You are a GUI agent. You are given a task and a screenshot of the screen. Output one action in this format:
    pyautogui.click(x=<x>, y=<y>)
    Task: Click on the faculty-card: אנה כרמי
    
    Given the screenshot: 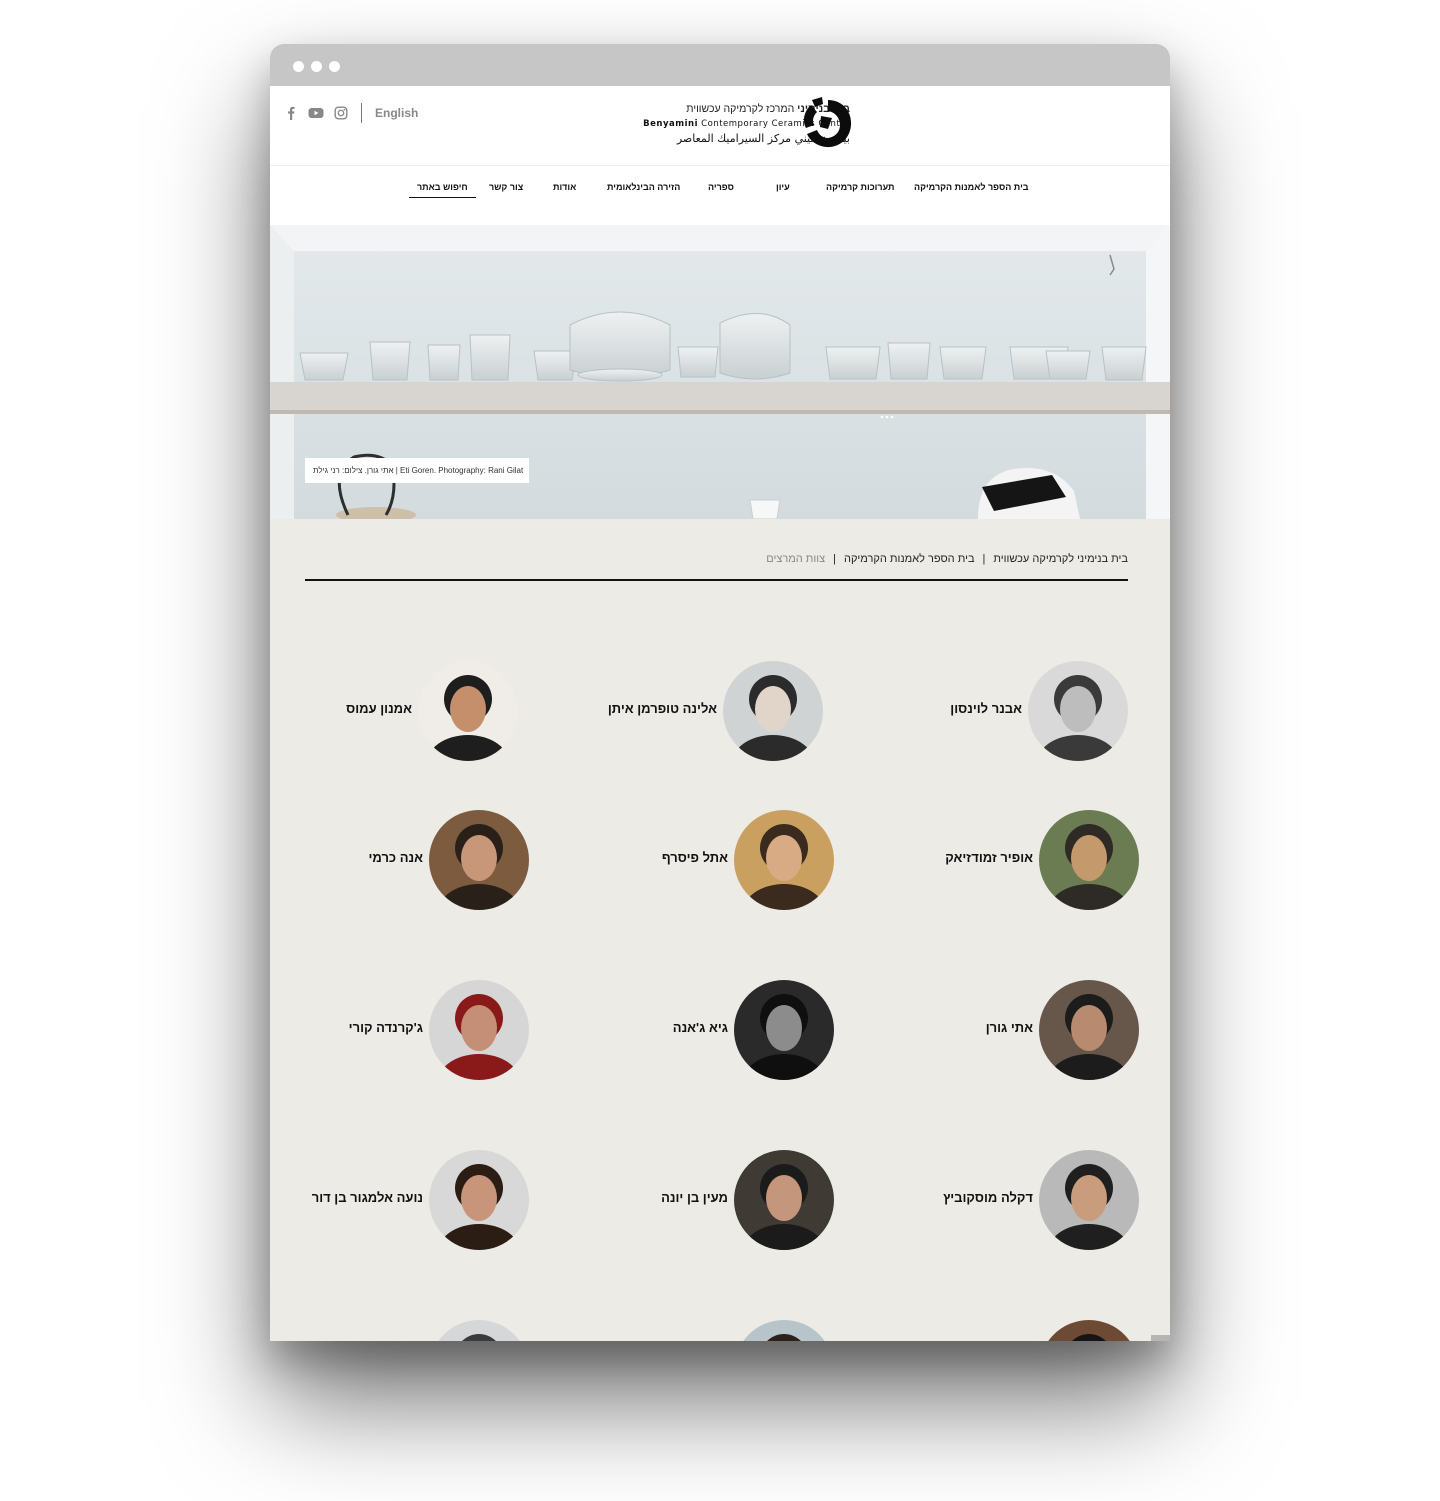 What is the action you would take?
    pyautogui.click(x=720, y=860)
    